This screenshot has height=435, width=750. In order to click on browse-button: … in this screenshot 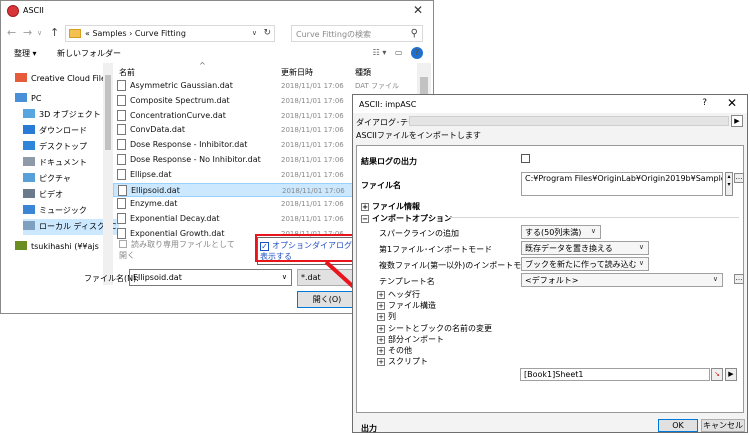, I will do `click(739, 178)`.